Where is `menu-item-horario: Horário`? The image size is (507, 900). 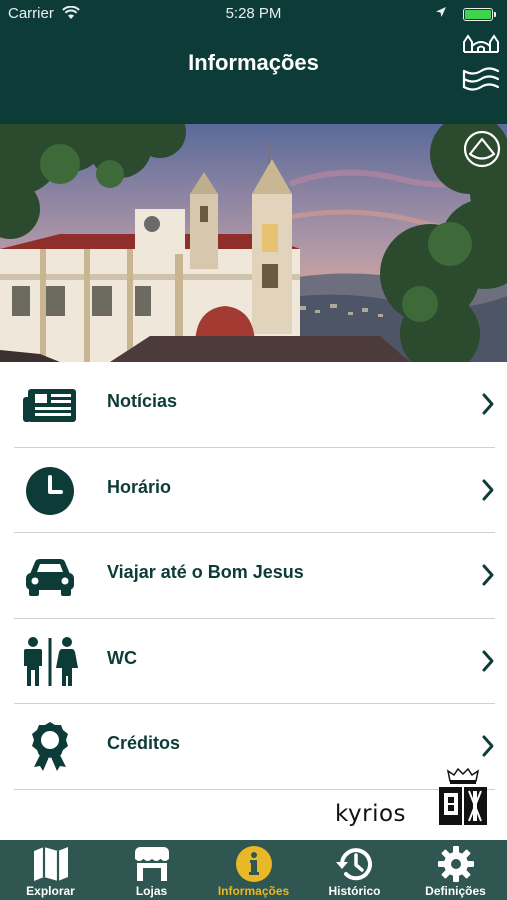 menu-item-horario: Horário is located at coordinates (254, 490).